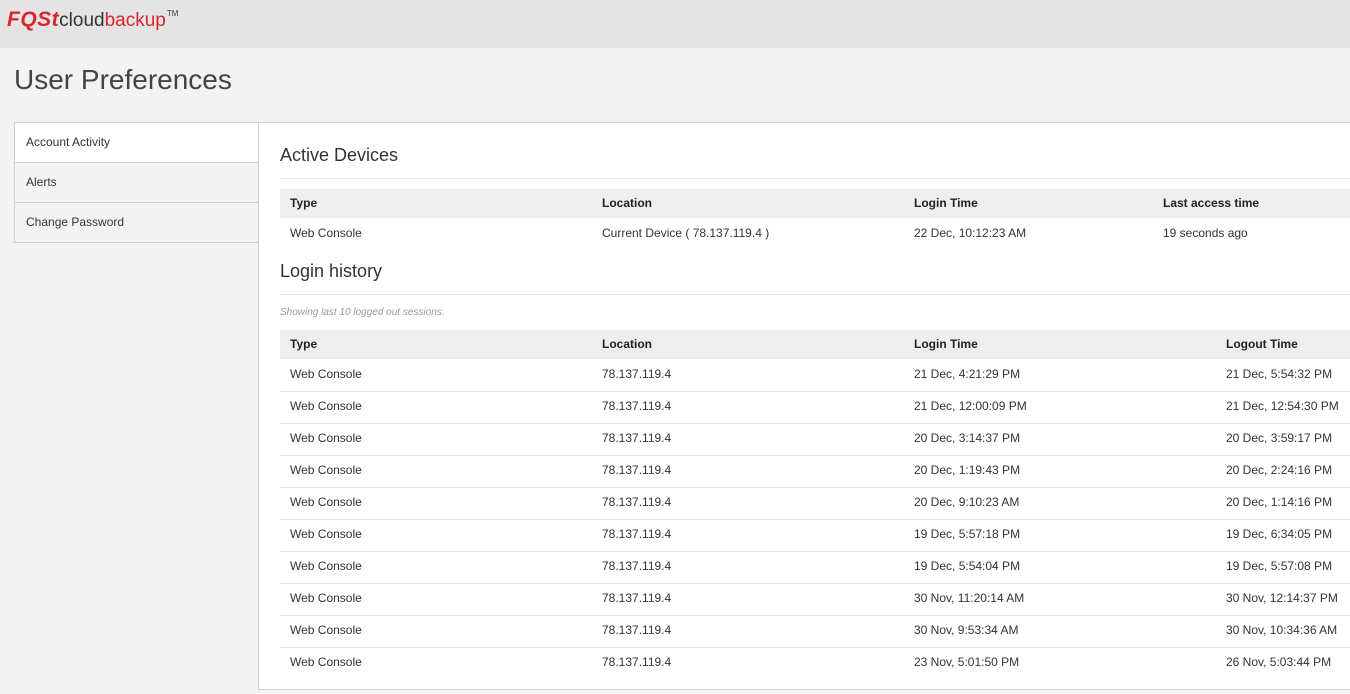 Image resolution: width=1350 pixels, height=694 pixels. I want to click on top-bar: FQSt cloud backup TM, so click(675, 24).